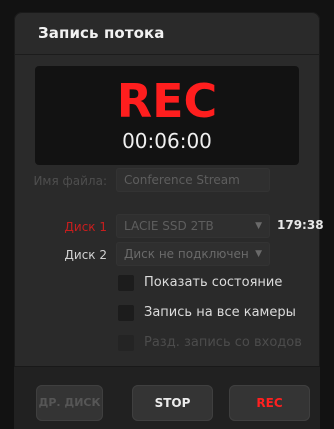 The width and height of the screenshot is (334, 429). What do you see at coordinates (167, 101) in the screenshot?
I see `rec-indicator: REC` at bounding box center [167, 101].